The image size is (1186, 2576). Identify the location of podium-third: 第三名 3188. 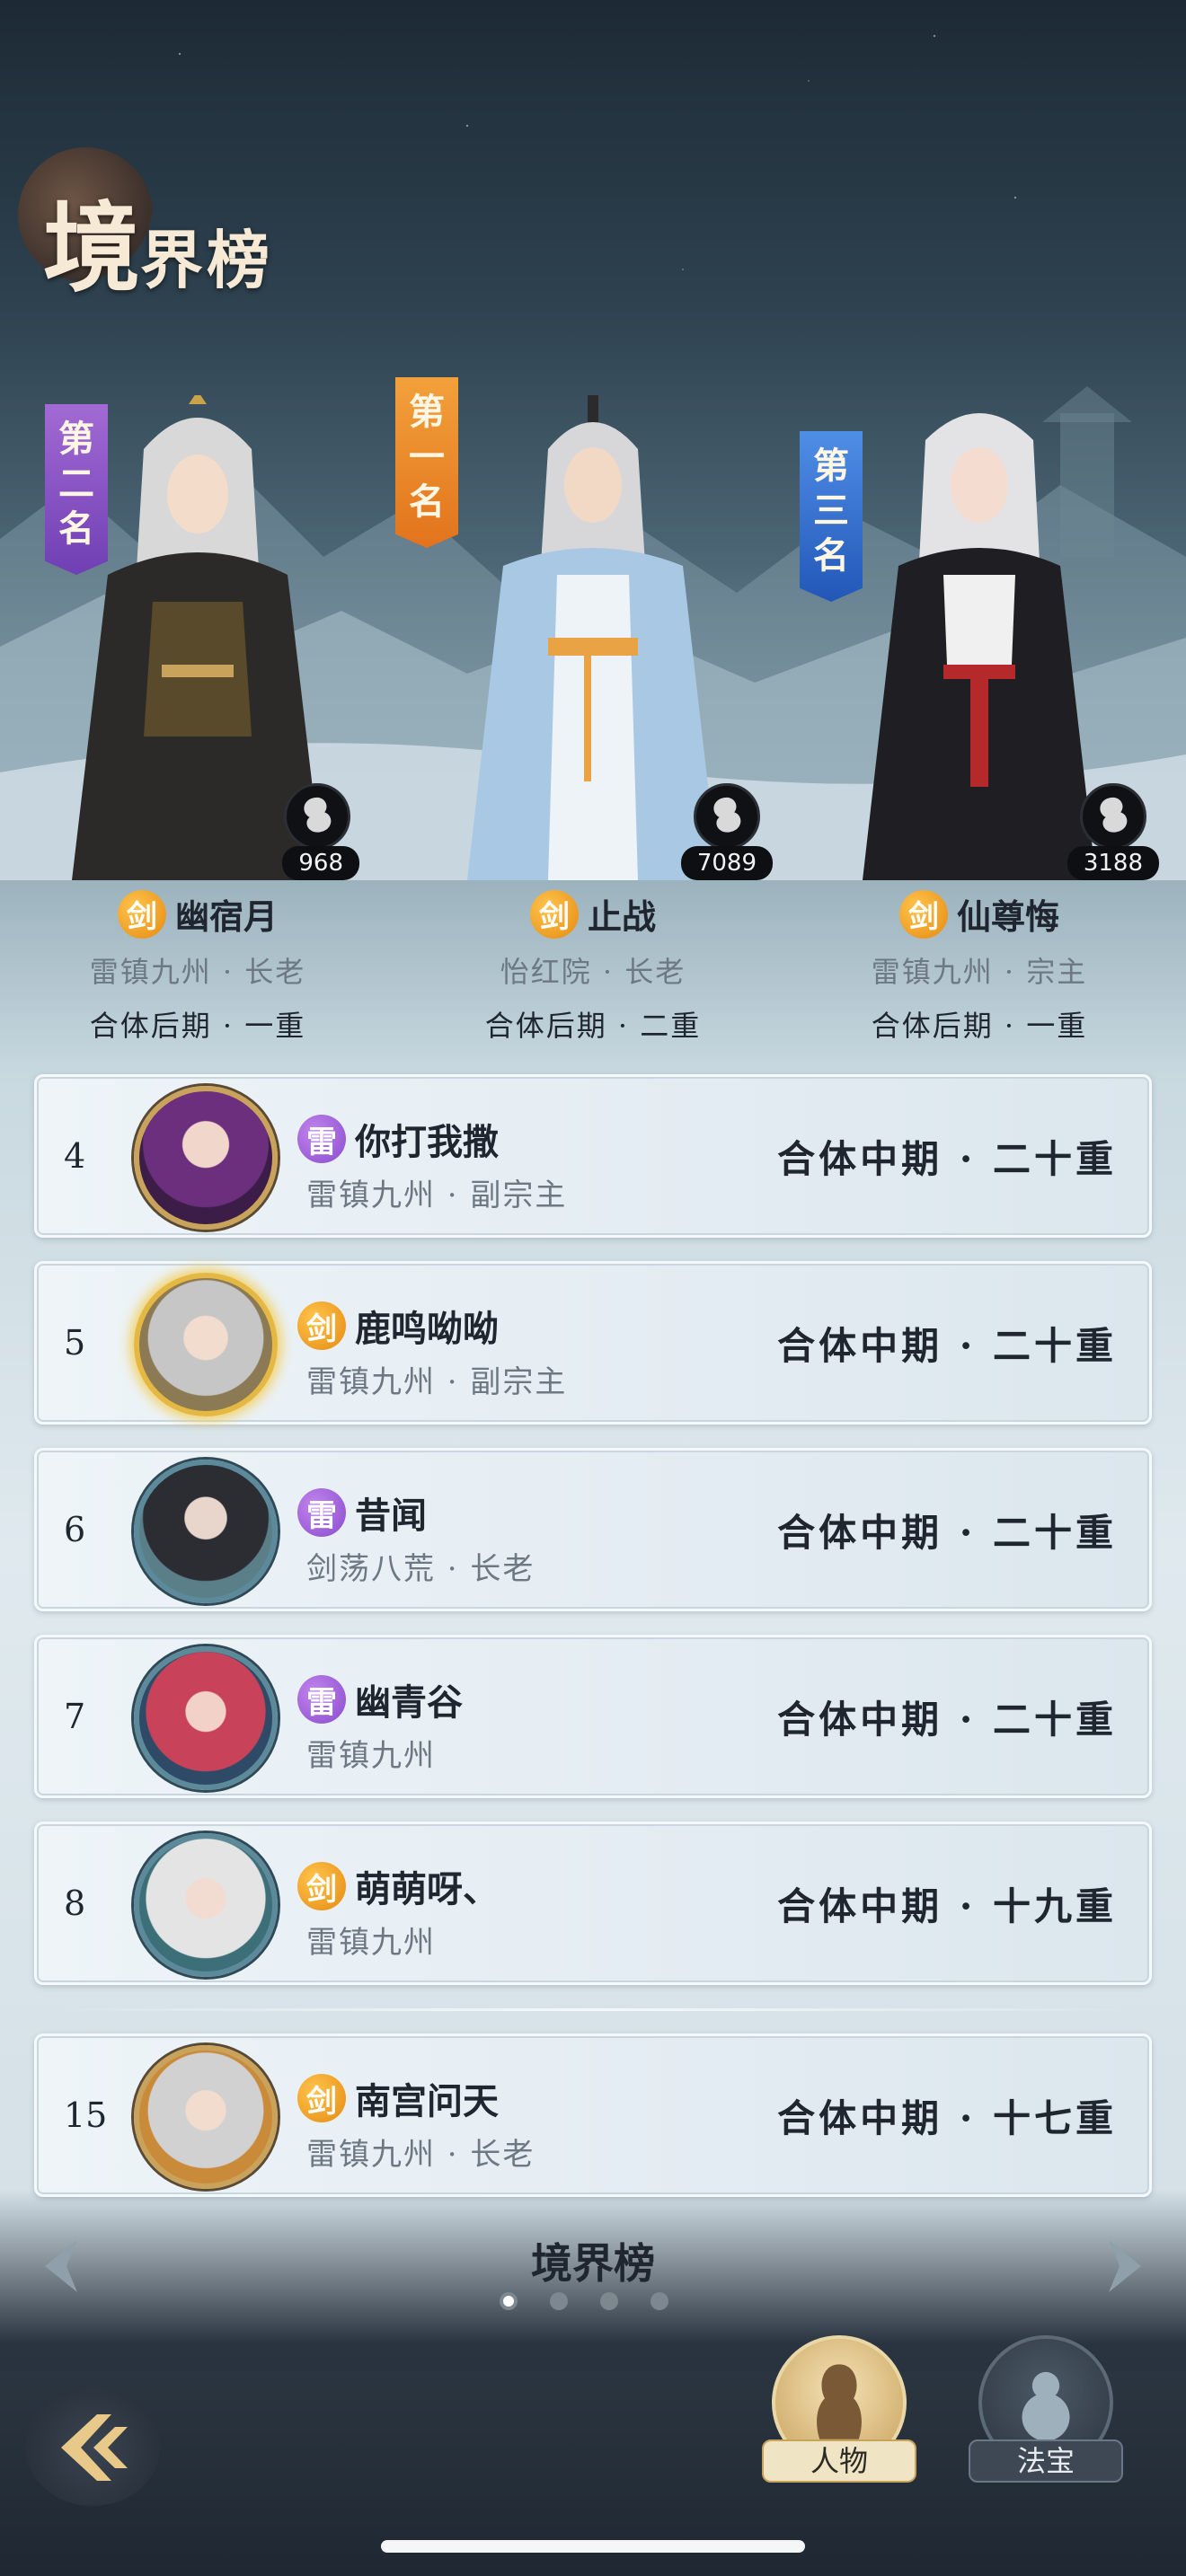
(980, 619).